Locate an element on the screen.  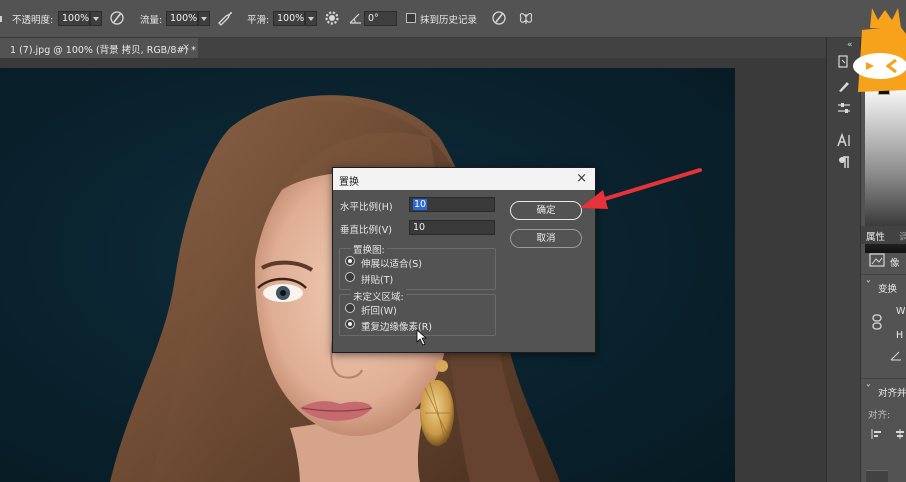
toolbar-edge-mark is located at coordinates (1, 19).